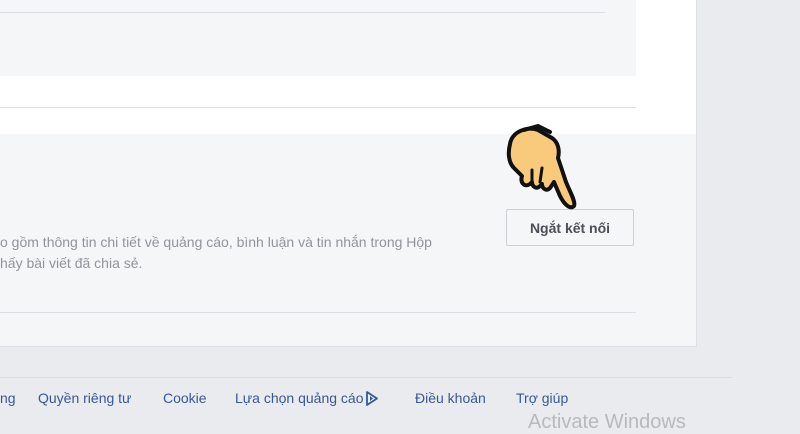 Image resolution: width=800 pixels, height=434 pixels. Describe the element at coordinates (185, 398) in the screenshot. I see `footer-link-cookie: Cookie` at that location.